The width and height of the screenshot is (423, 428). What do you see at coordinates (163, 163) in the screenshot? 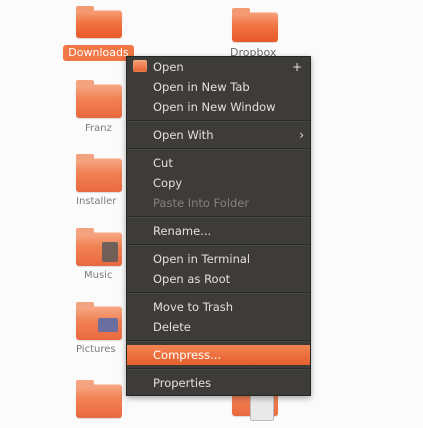
I see `menu-item-cut-label: Cut` at bounding box center [163, 163].